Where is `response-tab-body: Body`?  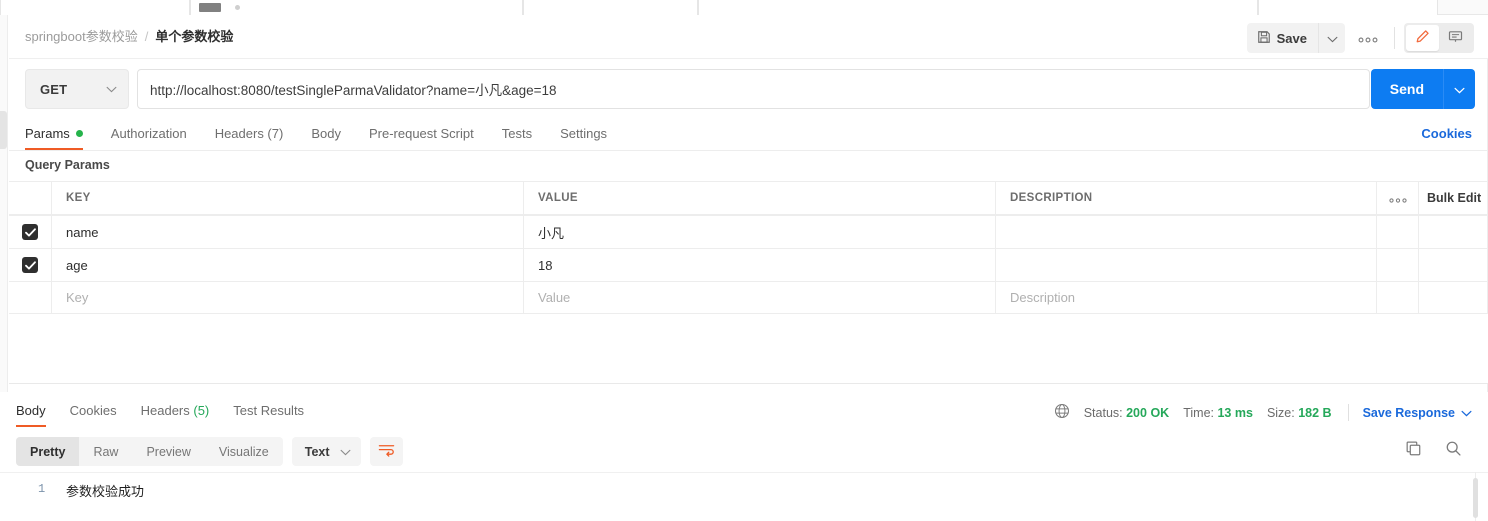 response-tab-body: Body is located at coordinates (38, 412).